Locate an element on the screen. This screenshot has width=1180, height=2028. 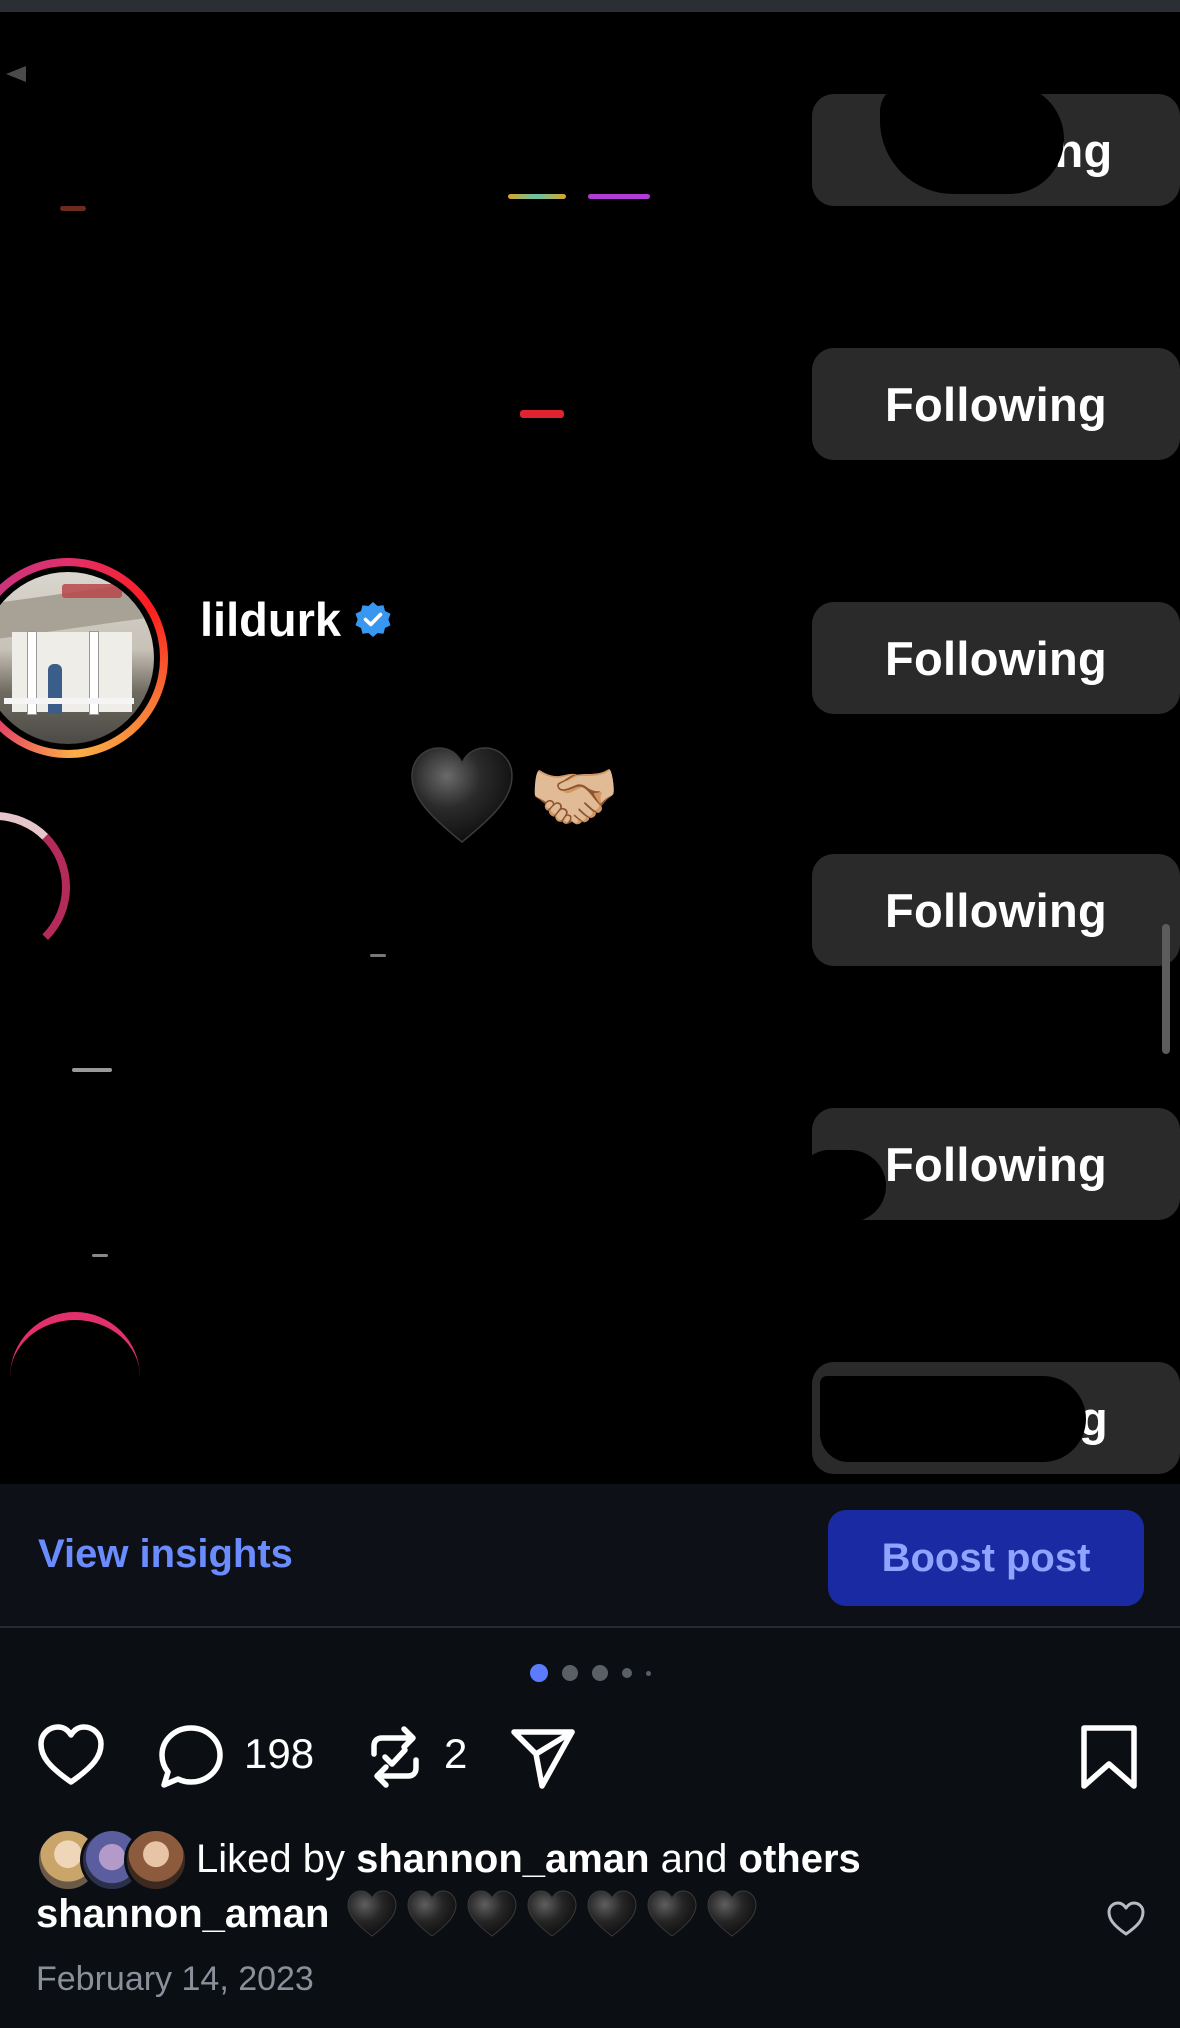
repost-icon is located at coordinates (395, 1757).